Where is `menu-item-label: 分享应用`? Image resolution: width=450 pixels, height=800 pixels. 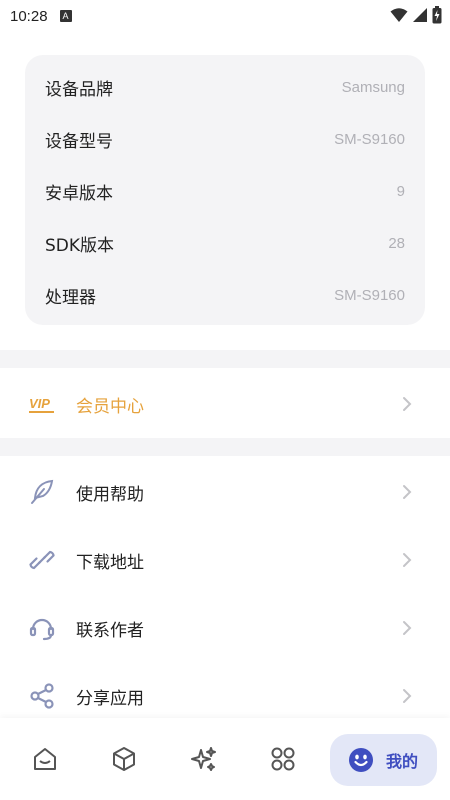
menu-item-label: 分享应用 is located at coordinates (110, 698).